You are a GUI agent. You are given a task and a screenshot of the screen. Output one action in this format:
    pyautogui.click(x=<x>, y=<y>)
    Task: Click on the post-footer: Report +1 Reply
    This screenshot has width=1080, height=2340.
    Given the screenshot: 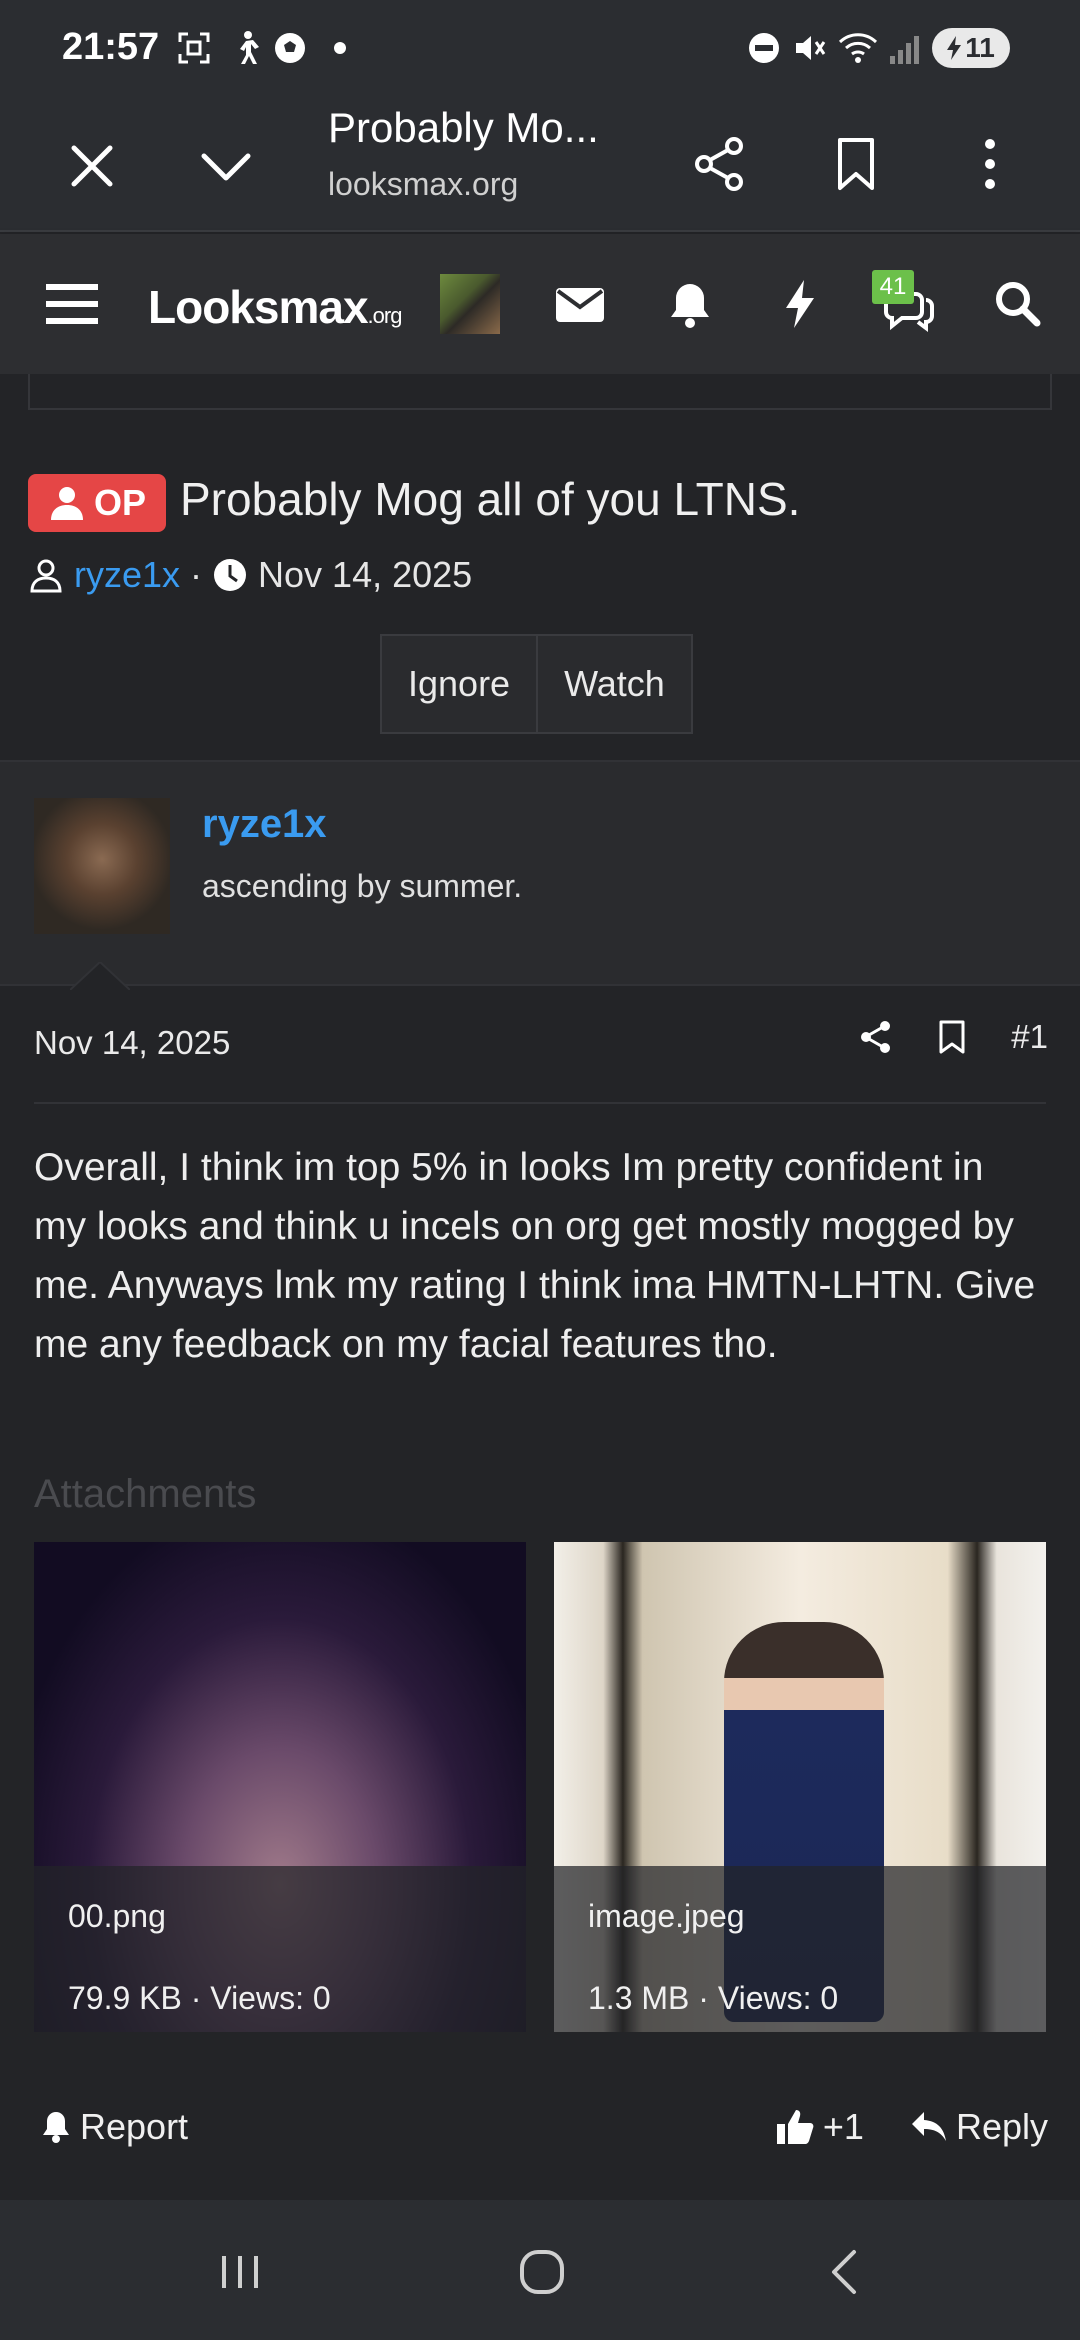 What is the action you would take?
    pyautogui.click(x=544, y=2127)
    